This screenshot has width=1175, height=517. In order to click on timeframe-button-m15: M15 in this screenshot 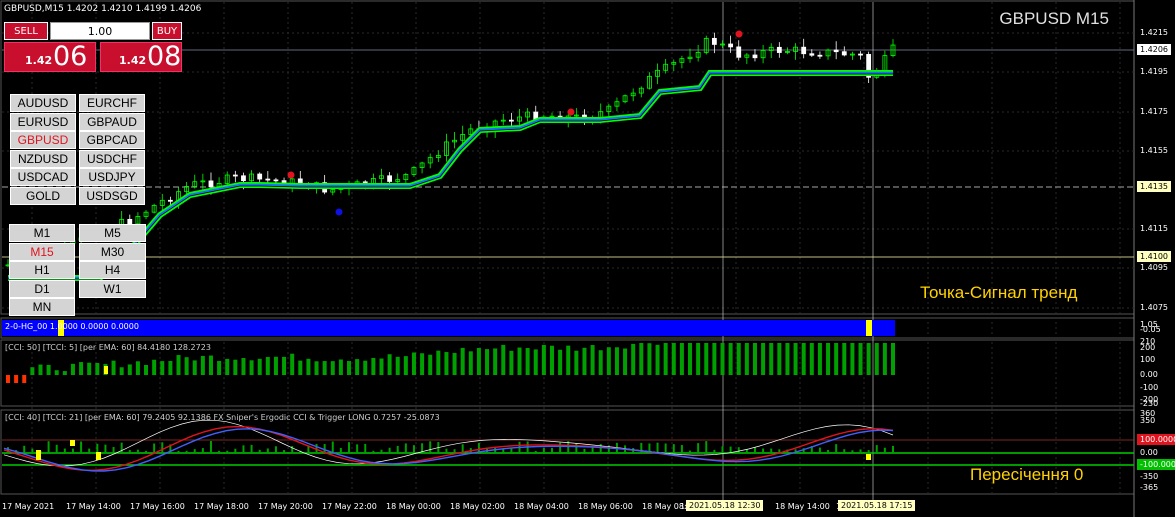, I will do `click(42, 251)`.